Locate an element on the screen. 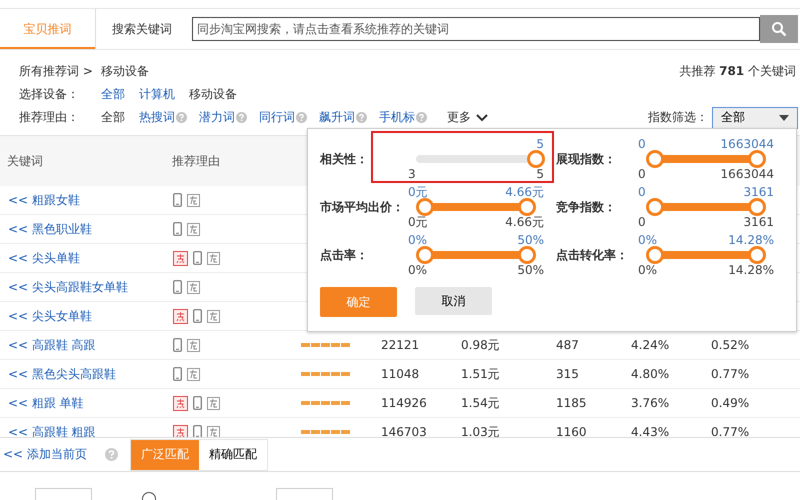 The image size is (800, 500). filter-label: 指数筛选： is located at coordinates (678, 117).